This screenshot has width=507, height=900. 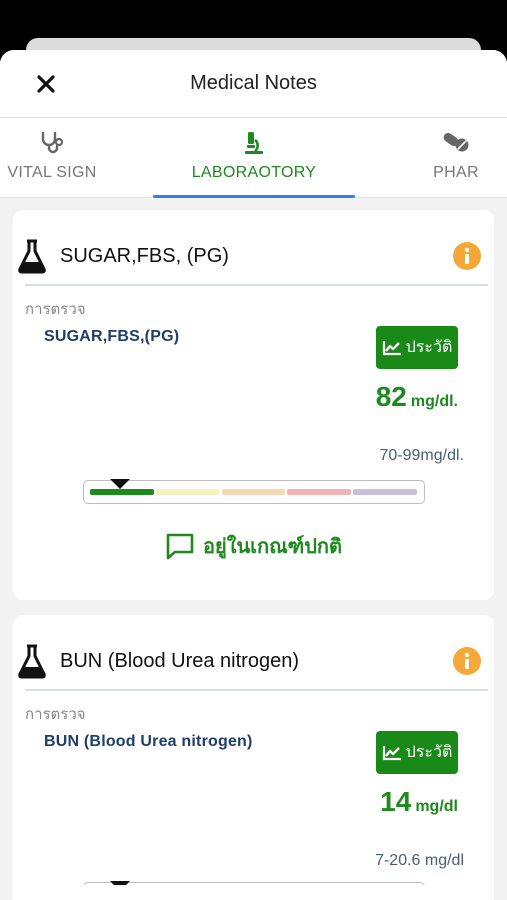 What do you see at coordinates (148, 741) in the screenshot?
I see `test-name: BUN (Blood Urea nitrogen)` at bounding box center [148, 741].